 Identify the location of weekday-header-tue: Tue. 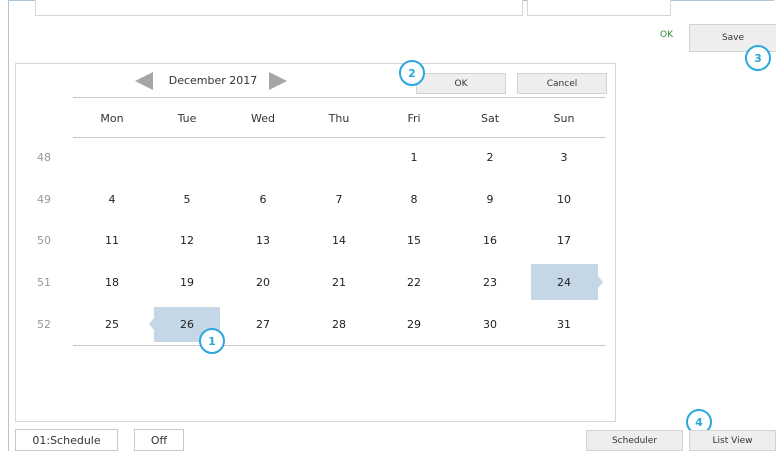
(187, 118).